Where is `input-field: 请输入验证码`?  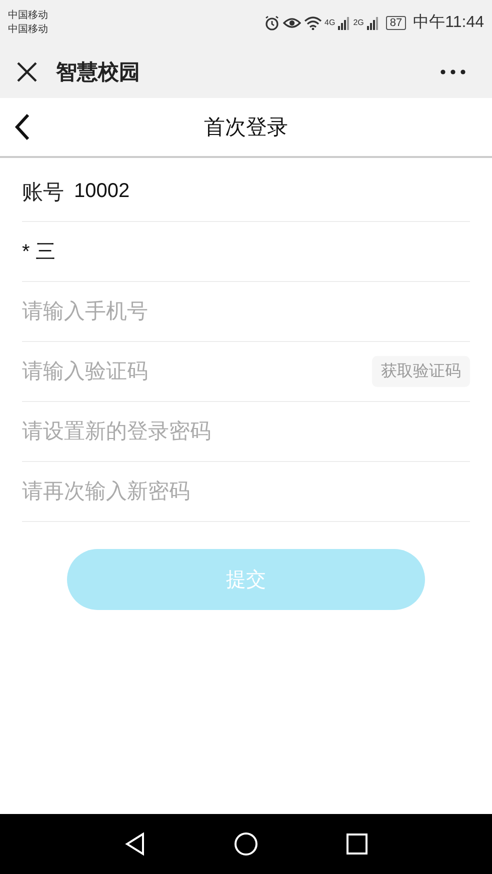
input-field: 请输入验证码 is located at coordinates (192, 372).